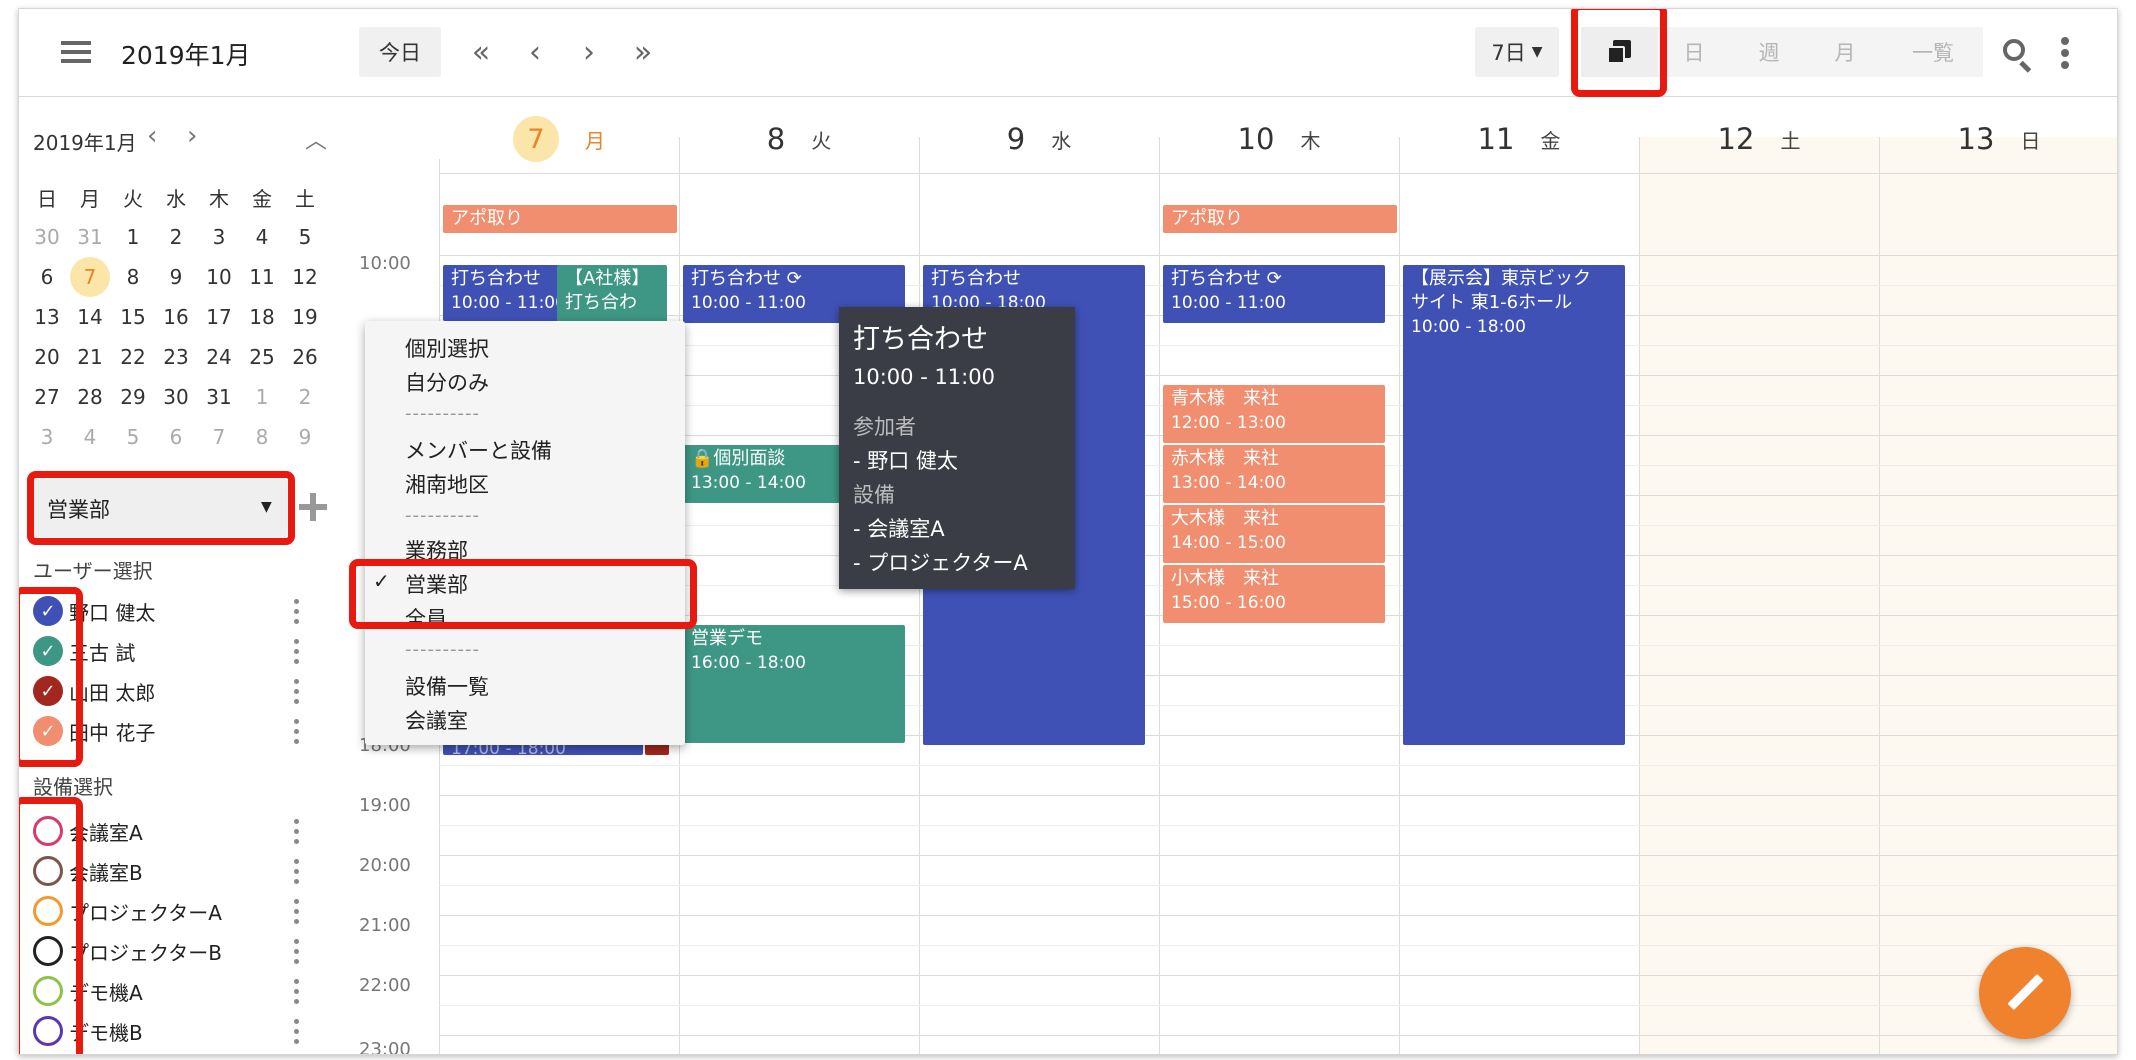 The width and height of the screenshot is (2136, 1060). I want to click on calendar-event: 青木様 来社 12:00 - 13:00, so click(1274, 414).